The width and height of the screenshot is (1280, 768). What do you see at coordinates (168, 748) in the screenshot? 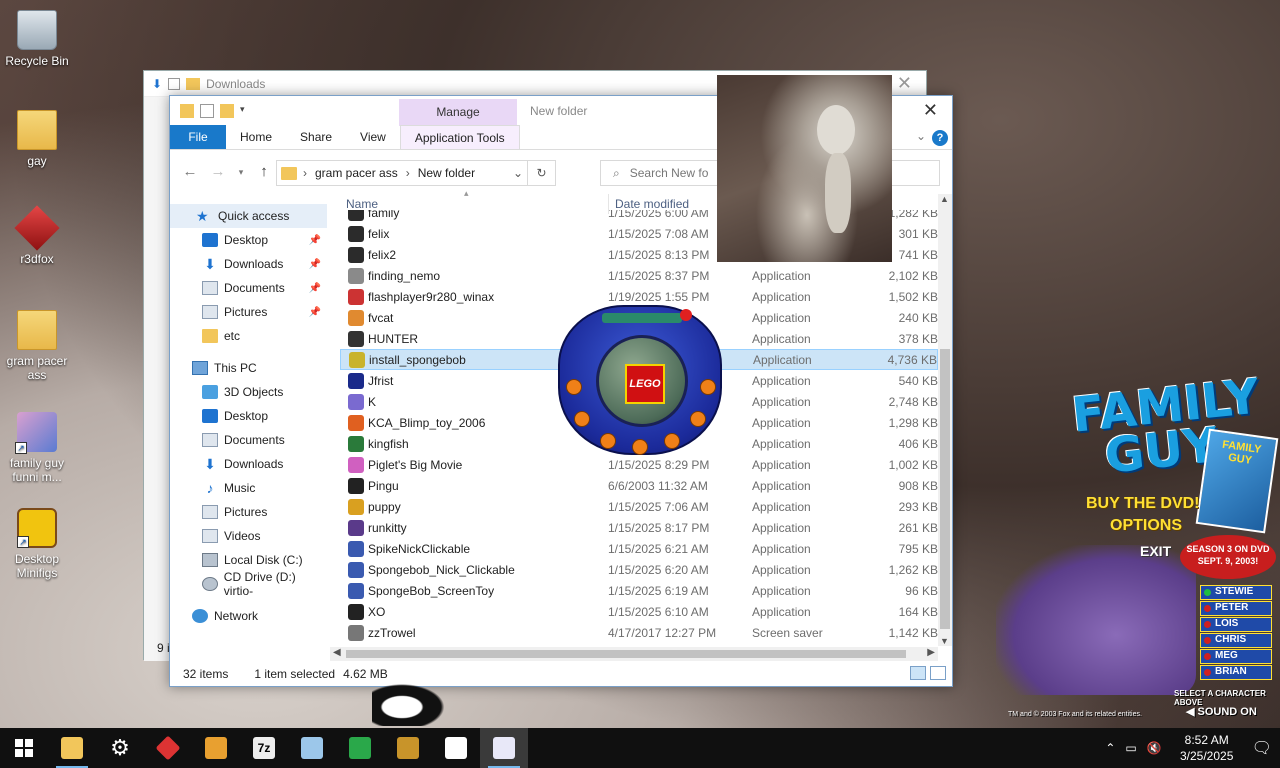
I see `taskbar-r3dfox` at bounding box center [168, 748].